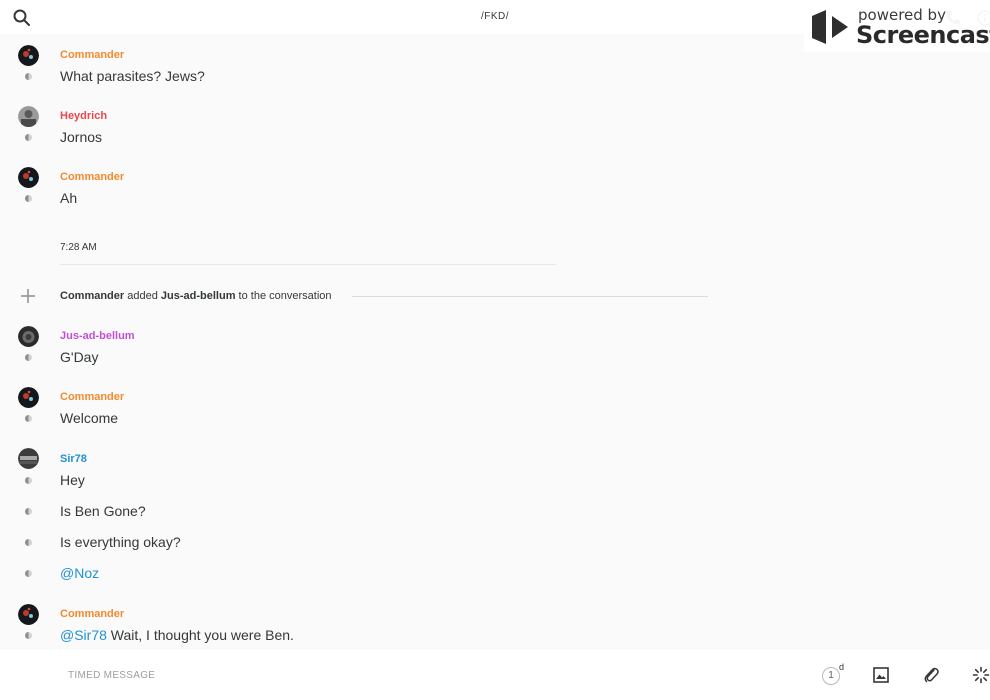  I want to click on sender-name: Sir78, so click(73, 459).